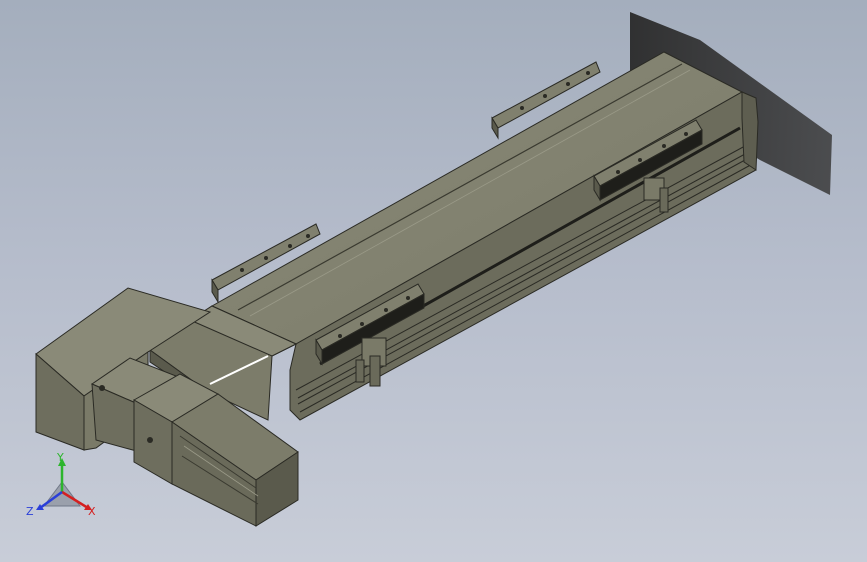 This screenshot has height=562, width=867. I want to click on x-axis-label: X, so click(92, 511).